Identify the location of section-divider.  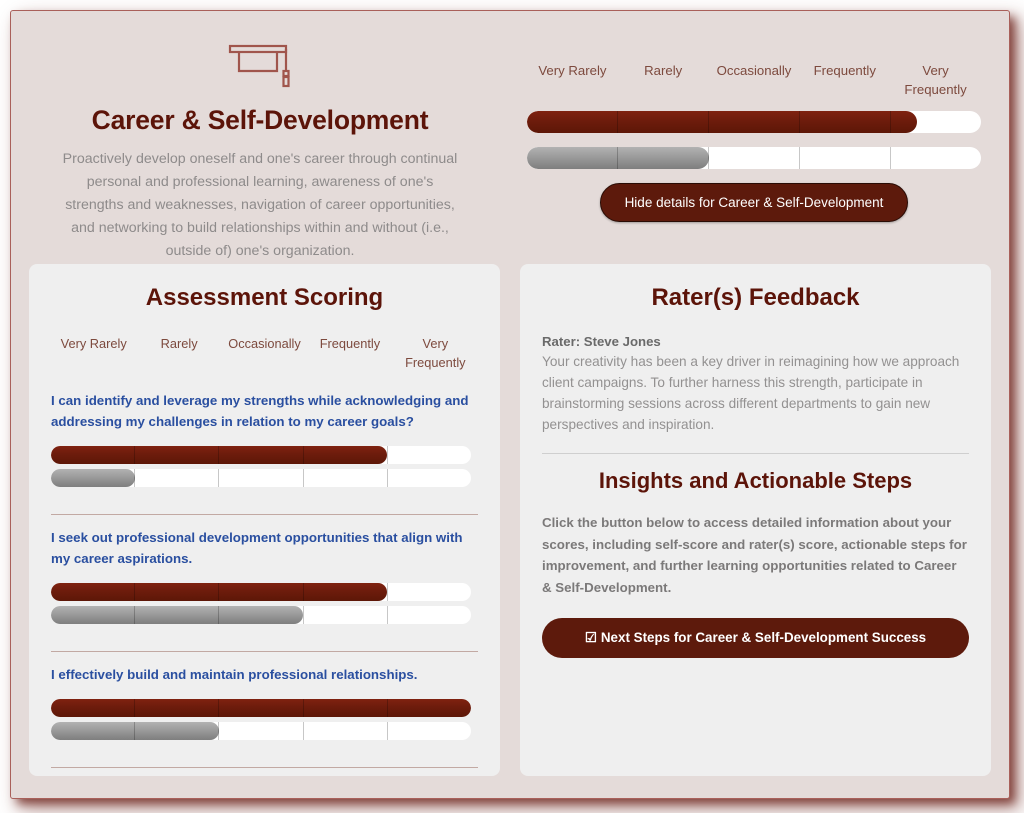
(755, 453).